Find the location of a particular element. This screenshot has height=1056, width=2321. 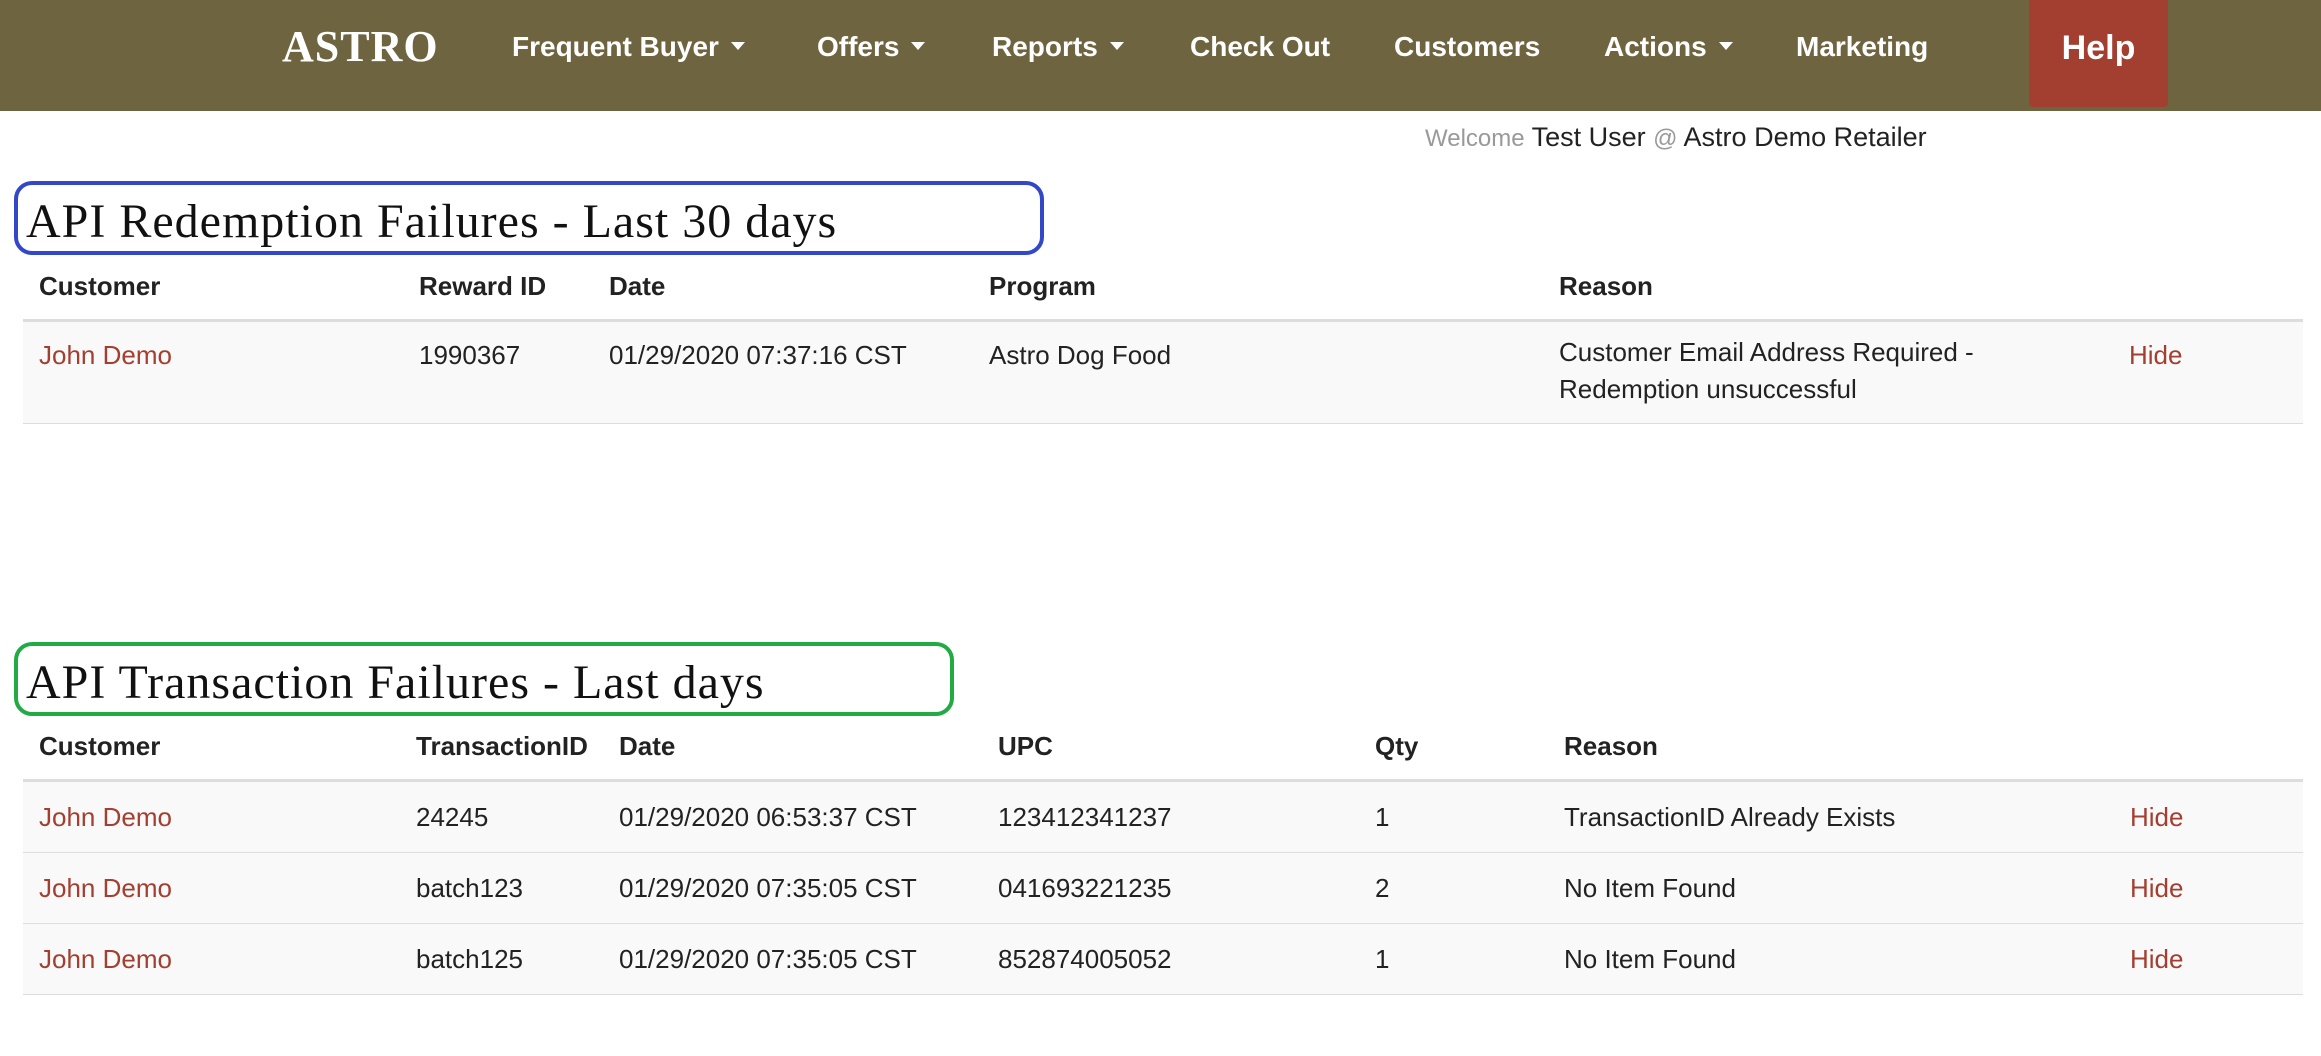

nav-frequent-buyer-label: Frequent Buyer is located at coordinates (615, 46).